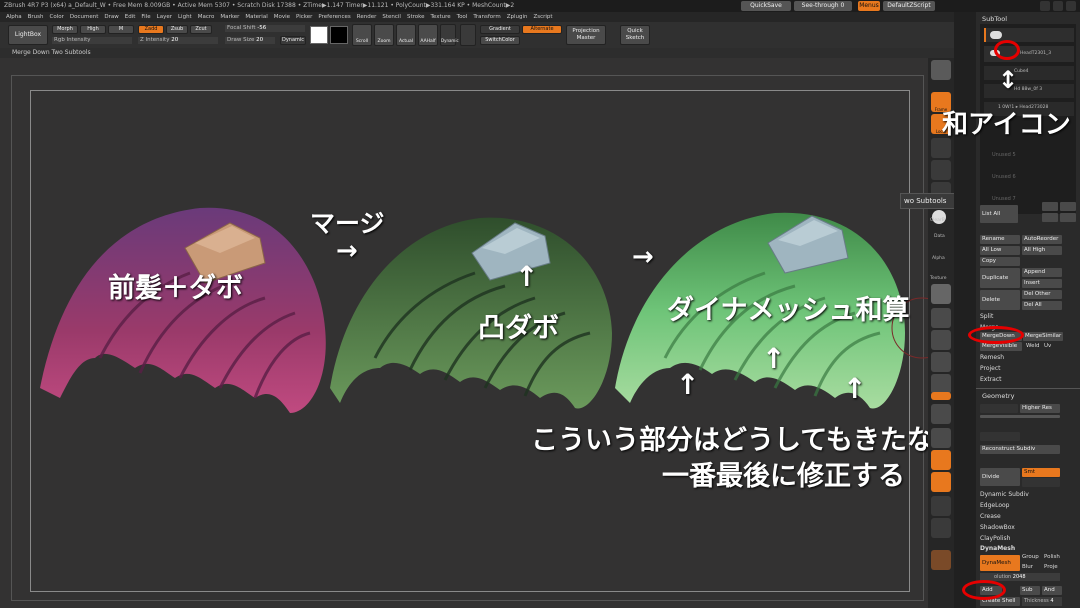  Describe the element at coordinates (319, 35) in the screenshot. I see `main-color-swatch` at that location.